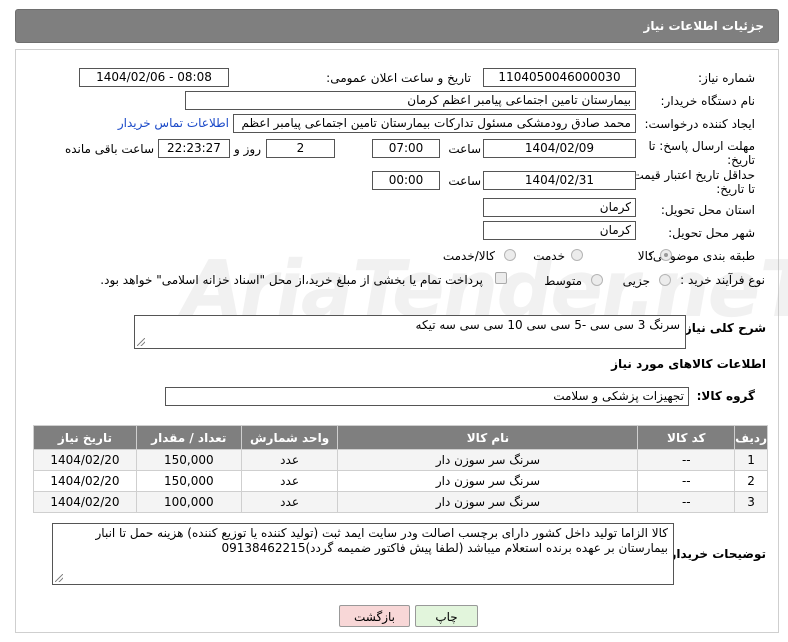  What do you see at coordinates (751, 460) in the screenshot?
I see `row-number: 1` at bounding box center [751, 460].